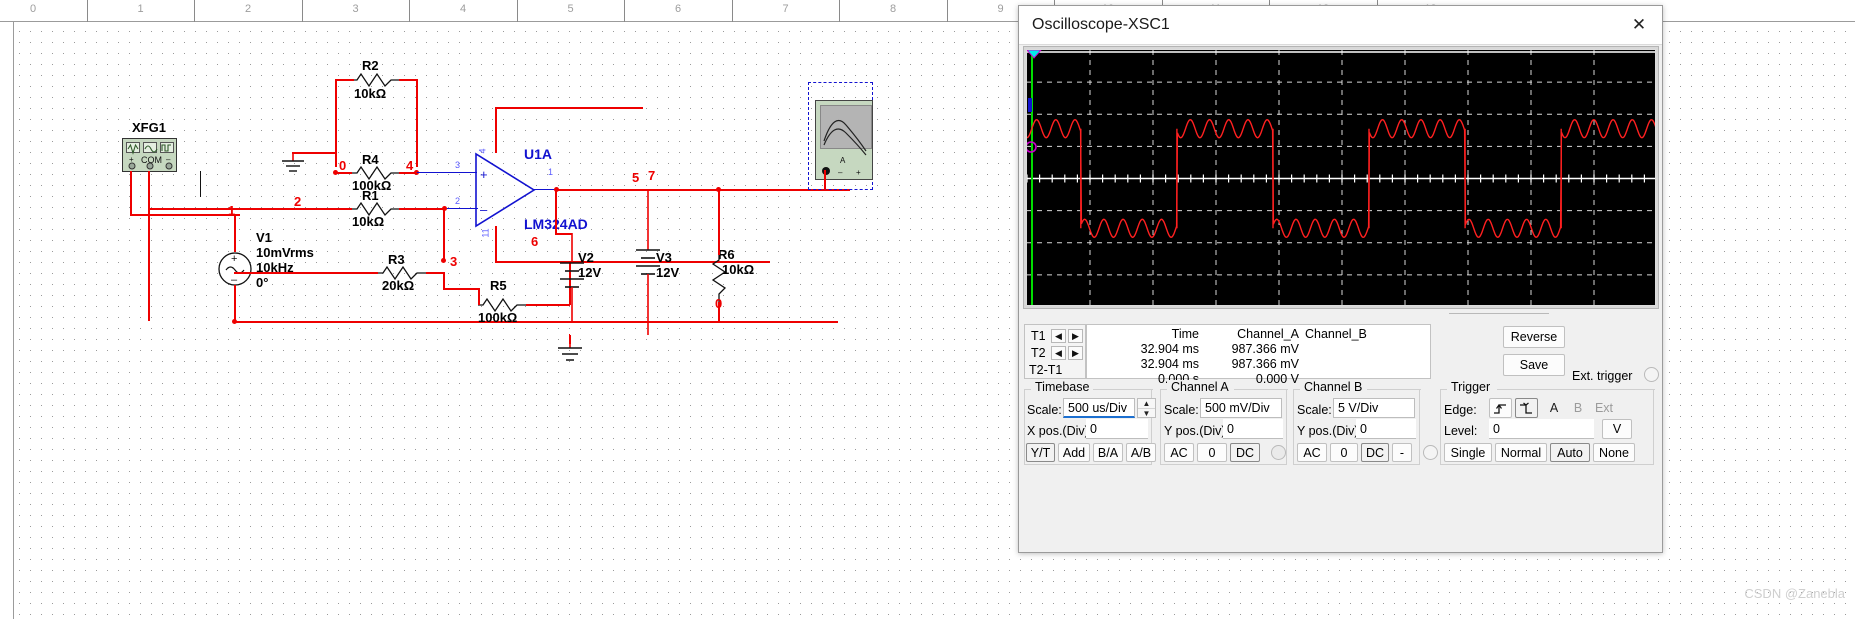 This screenshot has width=1855, height=619. Describe the element at coordinates (1651, 374) in the screenshot. I see `ext-trigger-radio` at that location.